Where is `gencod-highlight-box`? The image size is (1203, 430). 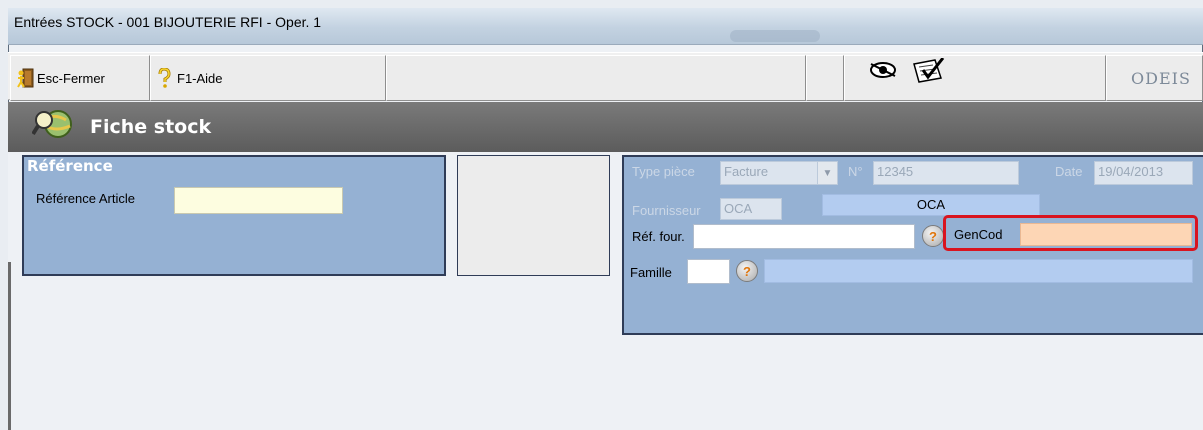 gencod-highlight-box is located at coordinates (1070, 233).